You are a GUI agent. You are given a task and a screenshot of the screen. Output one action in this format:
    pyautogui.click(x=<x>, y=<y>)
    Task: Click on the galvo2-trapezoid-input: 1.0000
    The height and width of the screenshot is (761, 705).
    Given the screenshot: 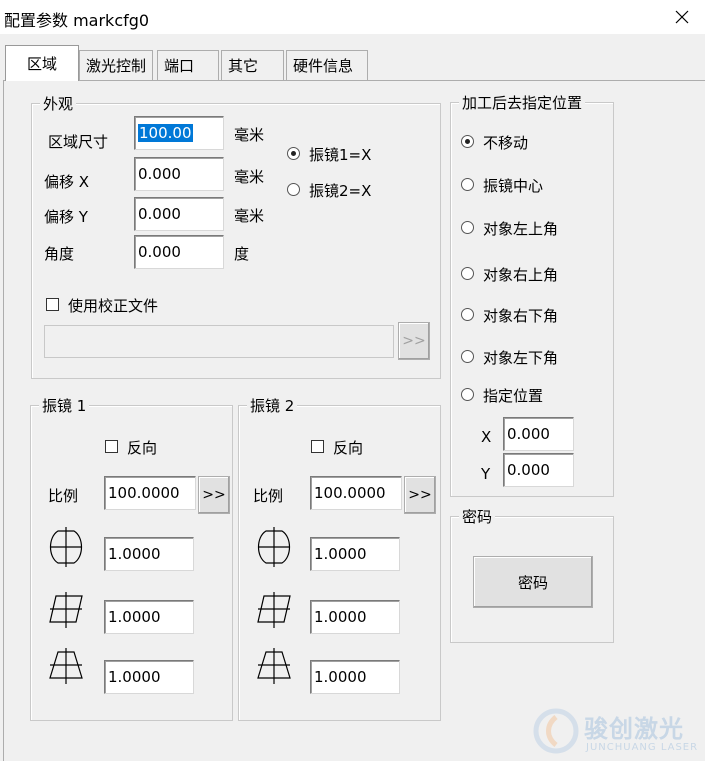 What is the action you would take?
    pyautogui.click(x=355, y=677)
    